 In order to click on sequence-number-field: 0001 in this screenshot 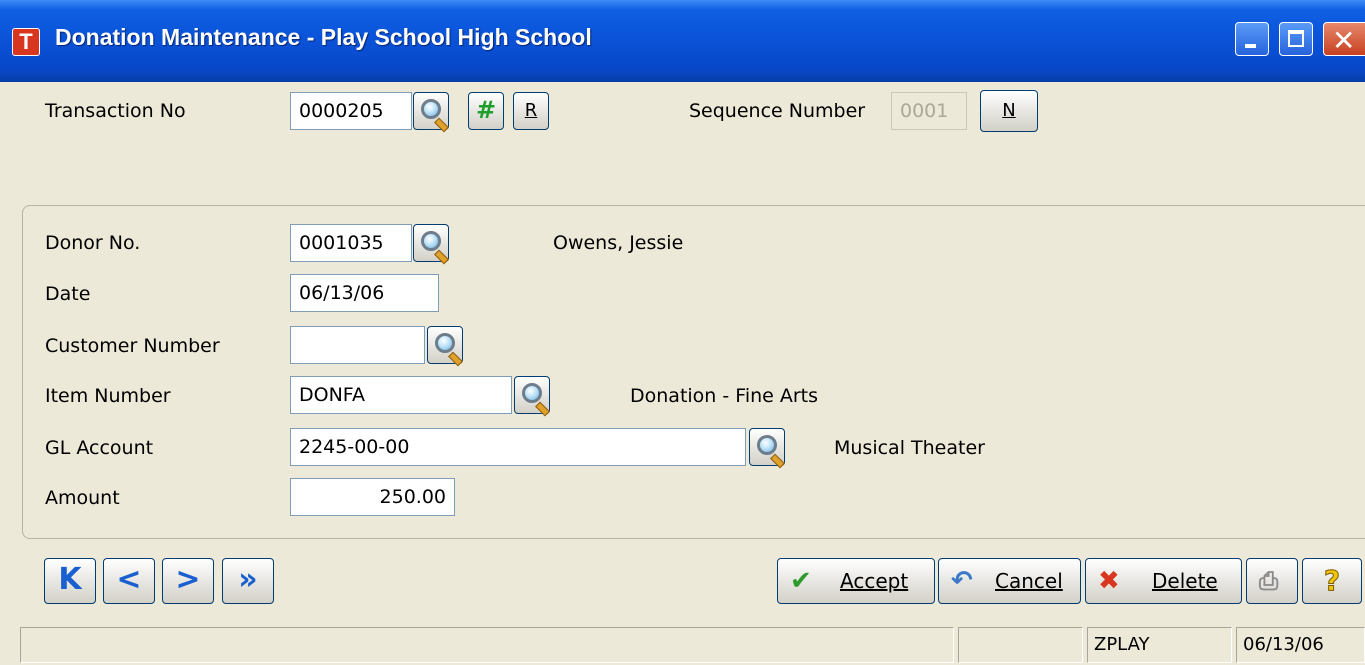, I will do `click(929, 111)`.